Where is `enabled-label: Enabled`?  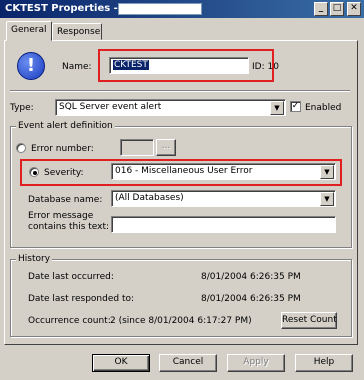 enabled-label: Enabled is located at coordinates (323, 108).